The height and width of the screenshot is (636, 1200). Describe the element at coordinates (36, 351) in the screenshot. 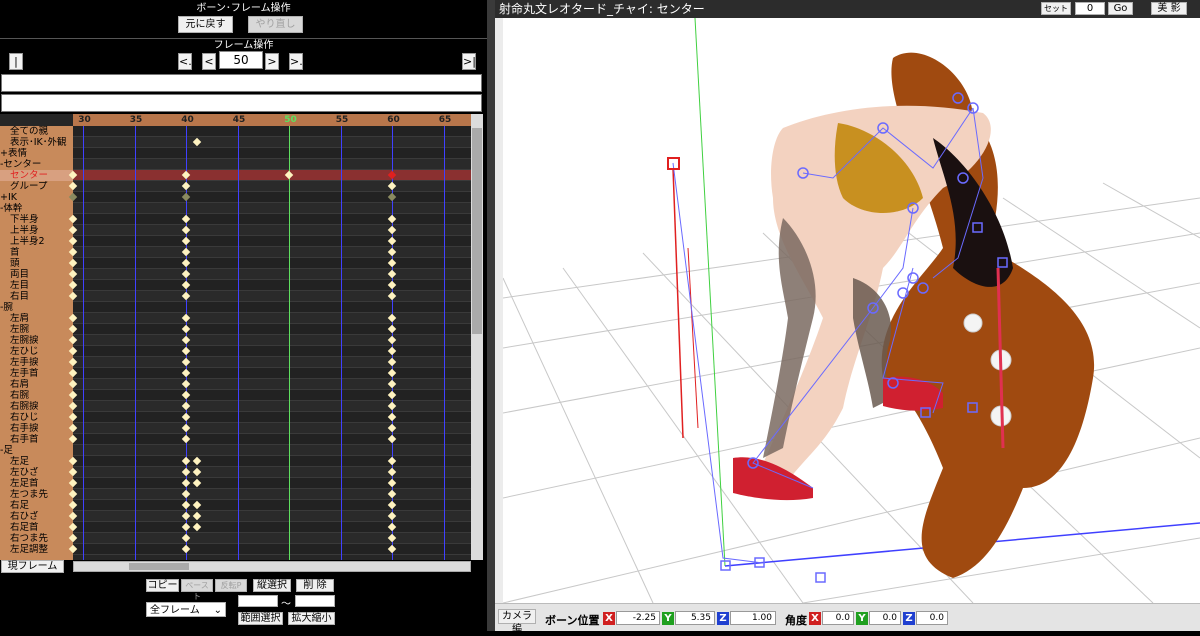

I see `bone-row-name: 左ひじ` at that location.